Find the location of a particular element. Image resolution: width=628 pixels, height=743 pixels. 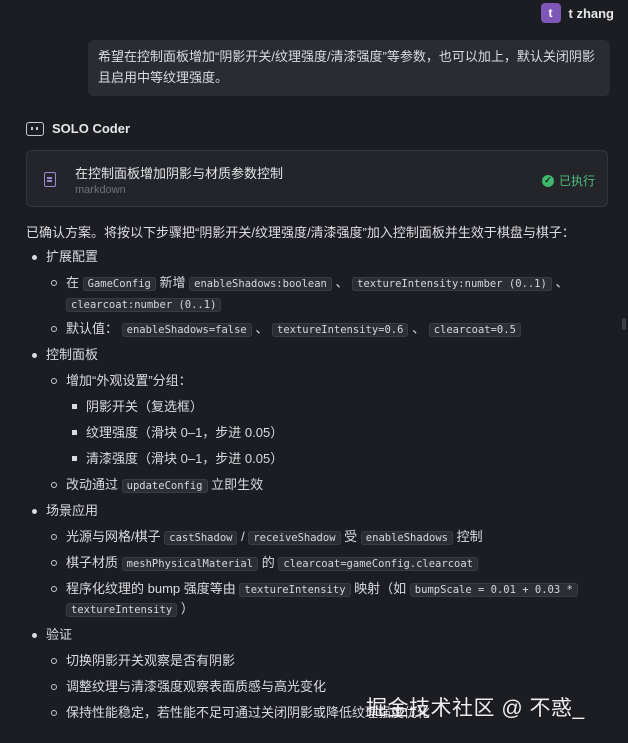

text: 的 is located at coordinates (268, 562).